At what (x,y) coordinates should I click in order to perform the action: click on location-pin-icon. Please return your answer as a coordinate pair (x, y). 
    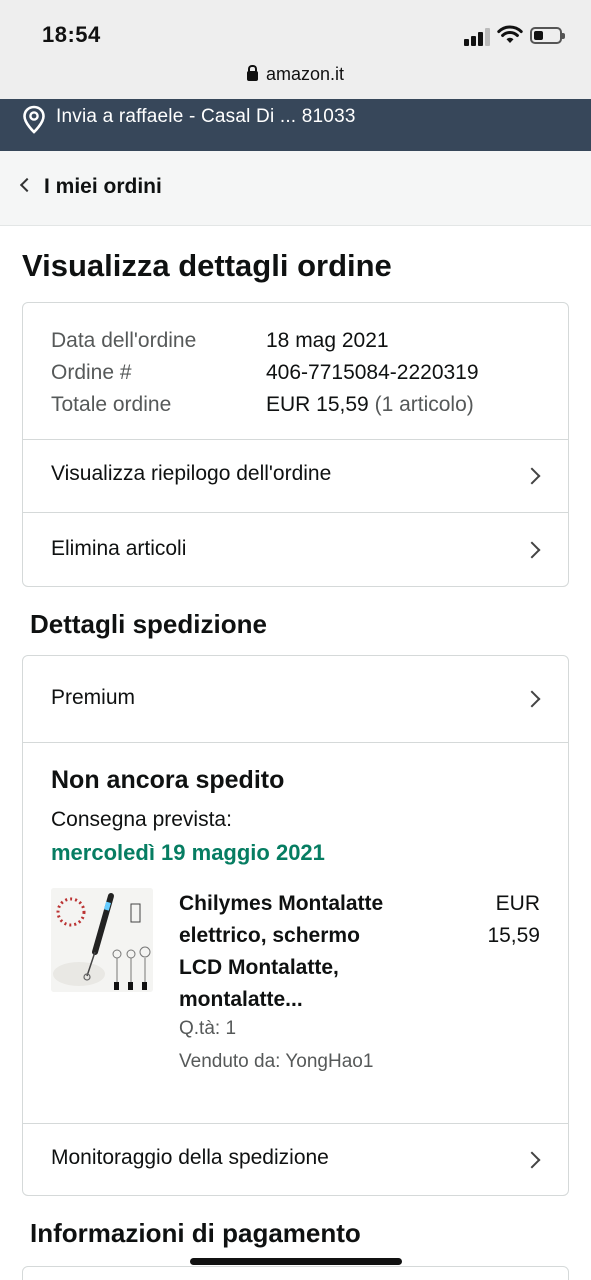
    Looking at the image, I should click on (34, 119).